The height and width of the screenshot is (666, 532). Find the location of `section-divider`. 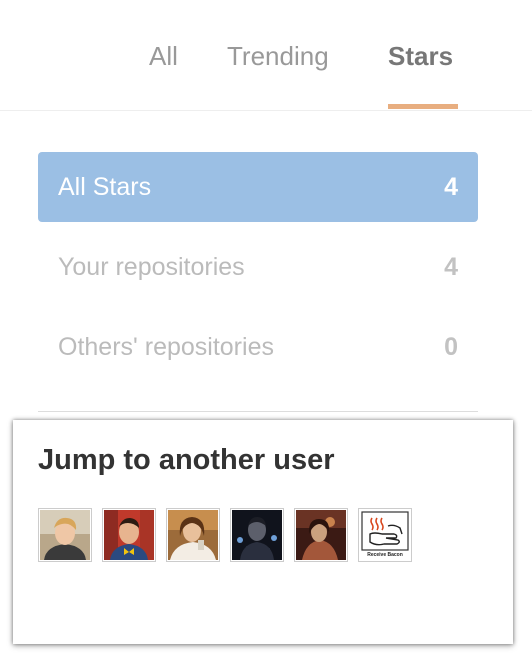

section-divider is located at coordinates (258, 411).